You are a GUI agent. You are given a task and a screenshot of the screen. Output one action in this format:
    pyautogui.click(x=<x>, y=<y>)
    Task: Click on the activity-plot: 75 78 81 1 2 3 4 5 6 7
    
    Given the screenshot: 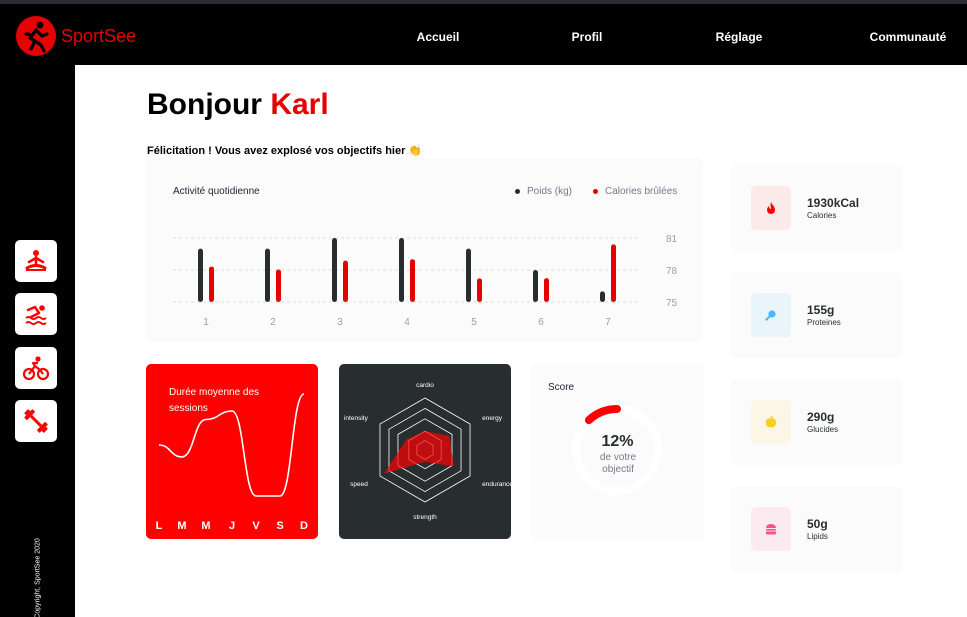 What is the action you would take?
    pyautogui.click(x=425, y=281)
    